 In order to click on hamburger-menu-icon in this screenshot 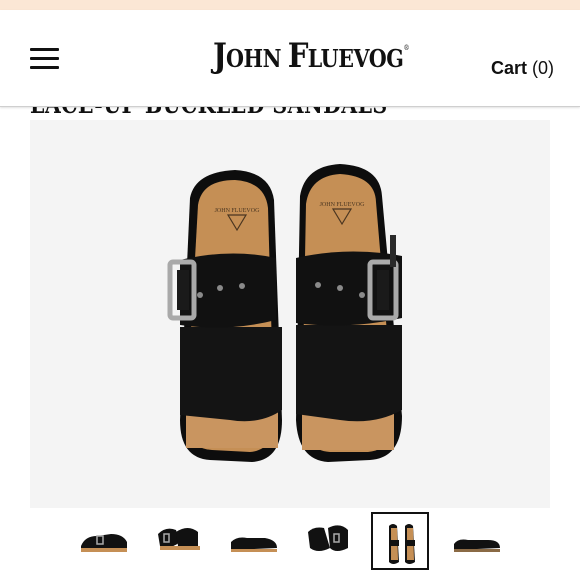, I will do `click(45, 59)`.